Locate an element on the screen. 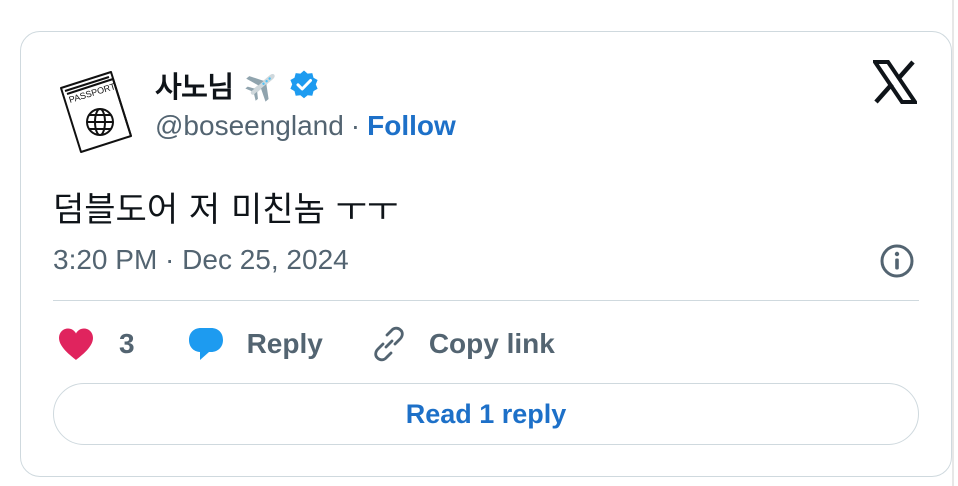  author-header: 사노님 @boseengland · Follow is located at coordinates (305, 104).